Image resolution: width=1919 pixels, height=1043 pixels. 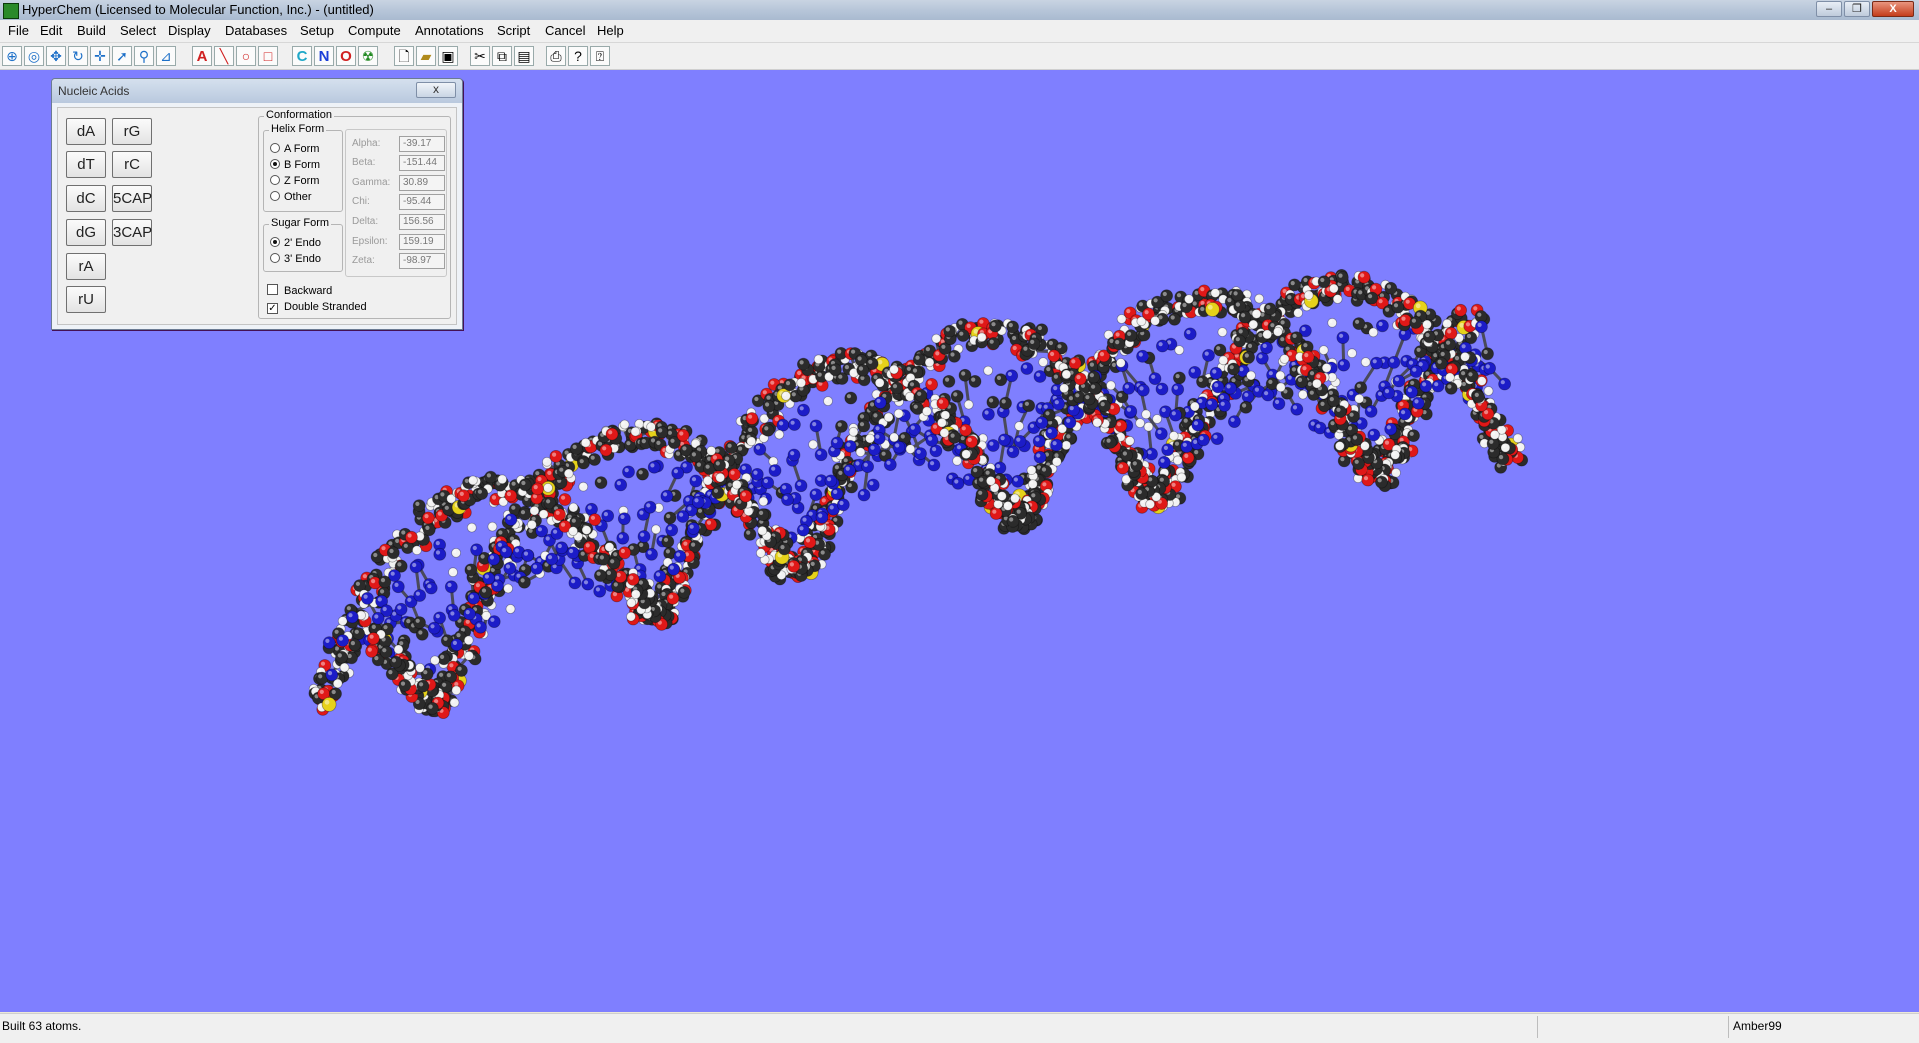 I want to click on menu-cancel: Cancel, so click(x=565, y=30).